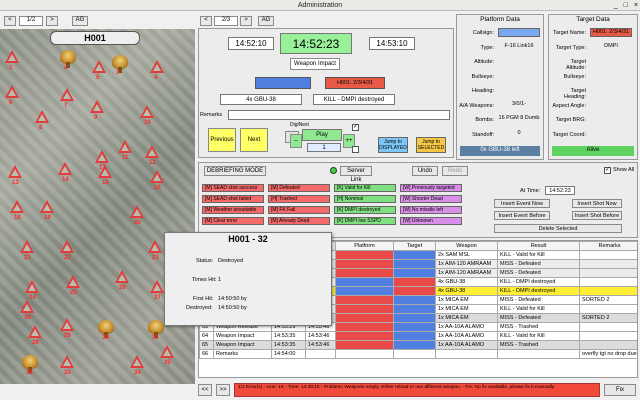  What do you see at coordinates (233, 210) in the screenshot?
I see `category-button: [M] Weather unsuitable` at bounding box center [233, 210].